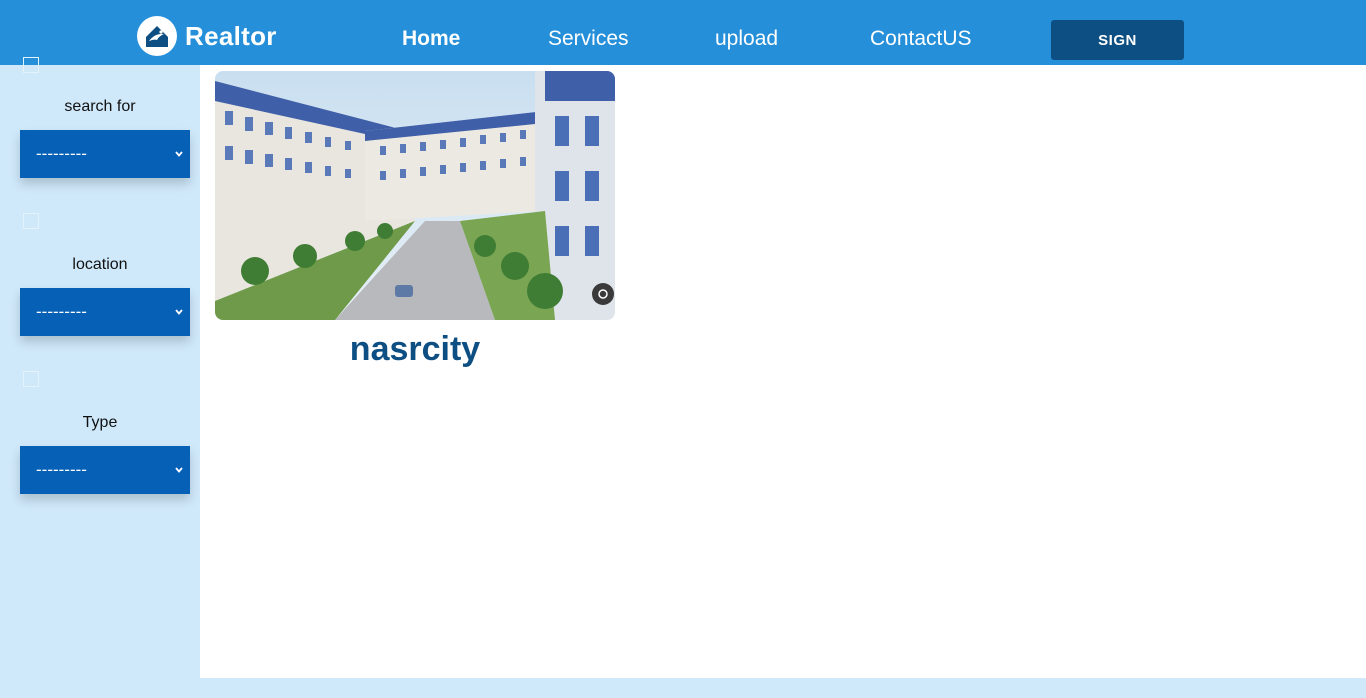  What do you see at coordinates (415, 349) in the screenshot?
I see `listing-title: nasrcity` at bounding box center [415, 349].